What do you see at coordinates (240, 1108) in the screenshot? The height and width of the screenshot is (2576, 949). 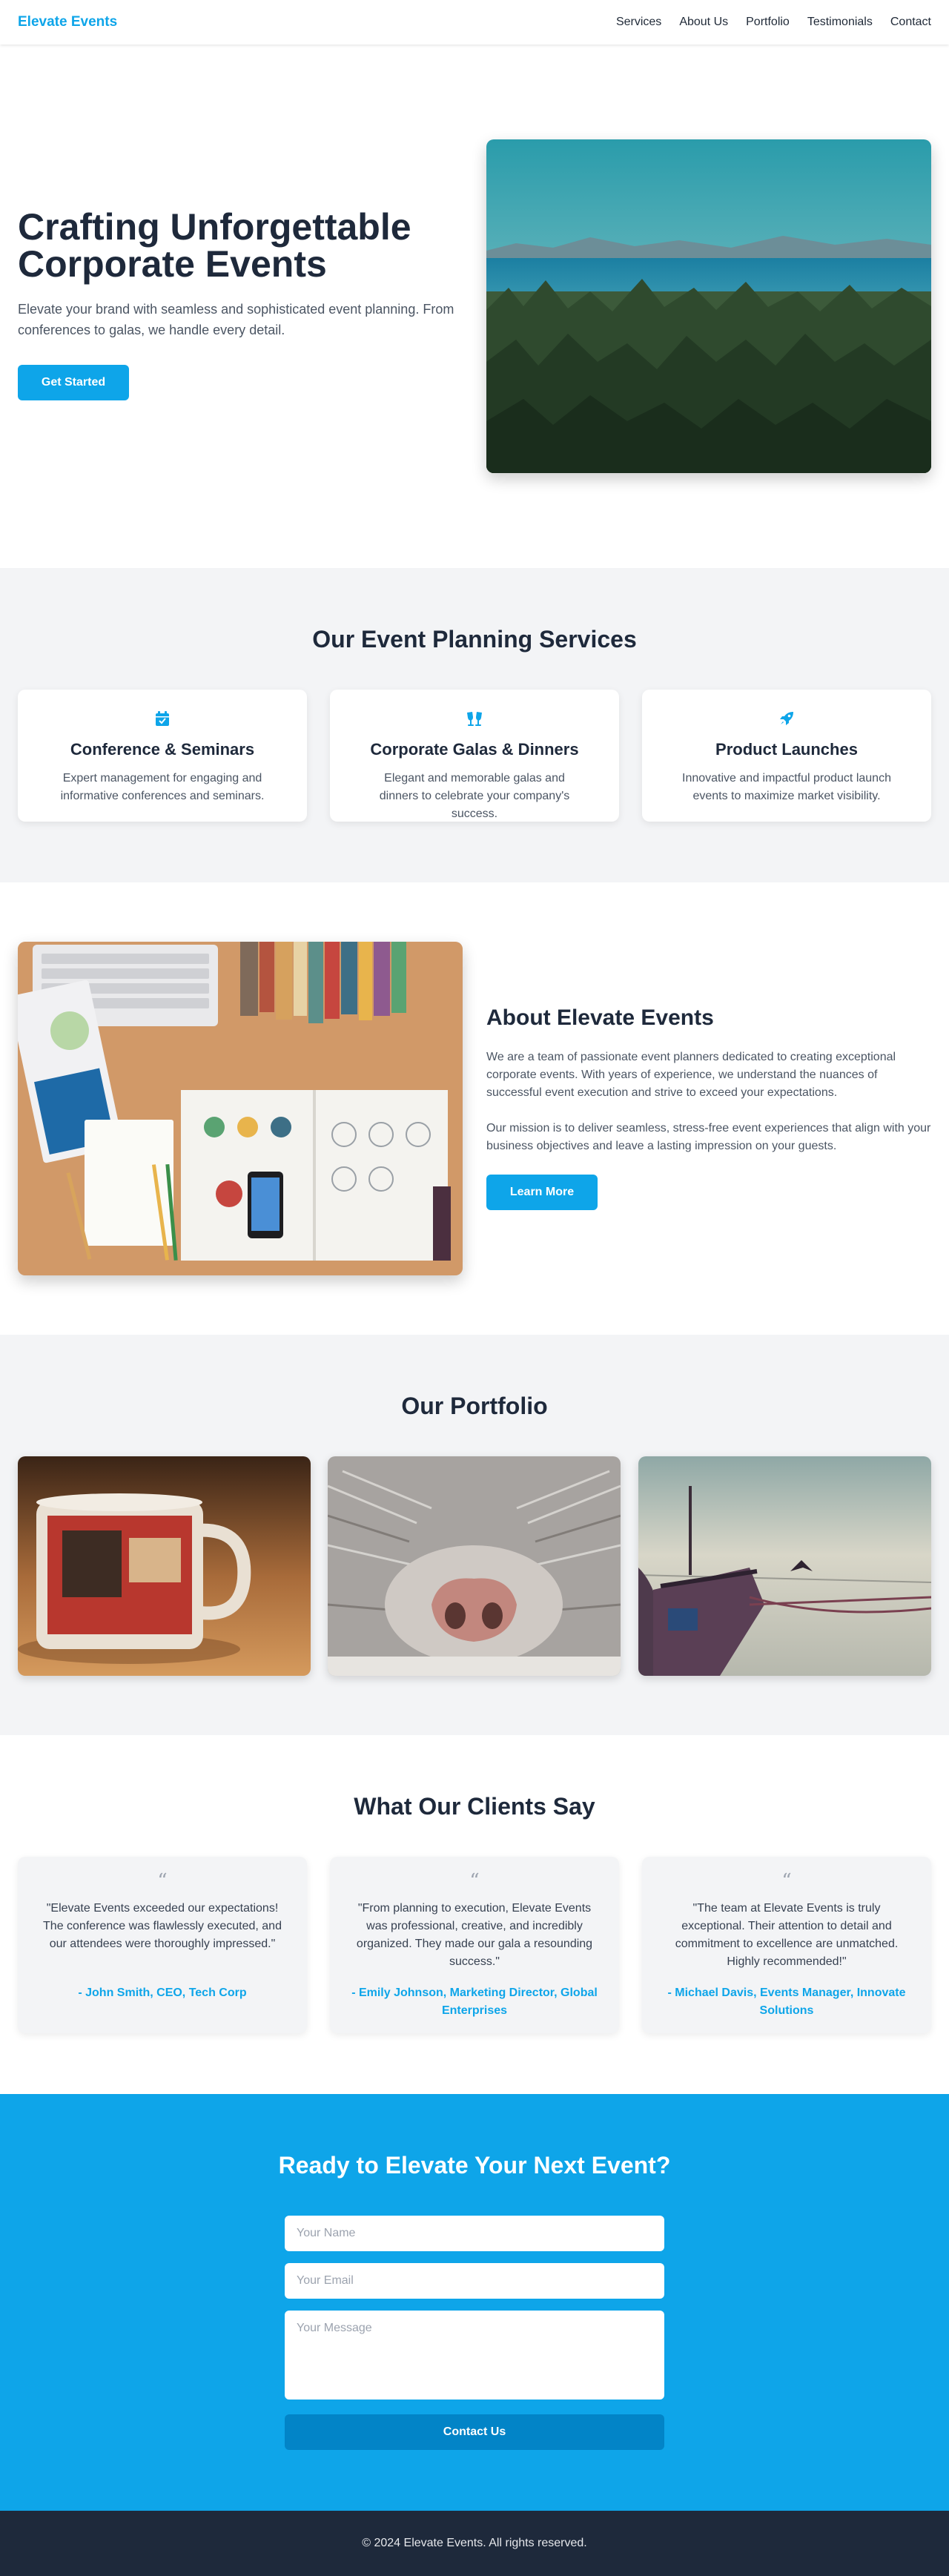 I see `about-image` at bounding box center [240, 1108].